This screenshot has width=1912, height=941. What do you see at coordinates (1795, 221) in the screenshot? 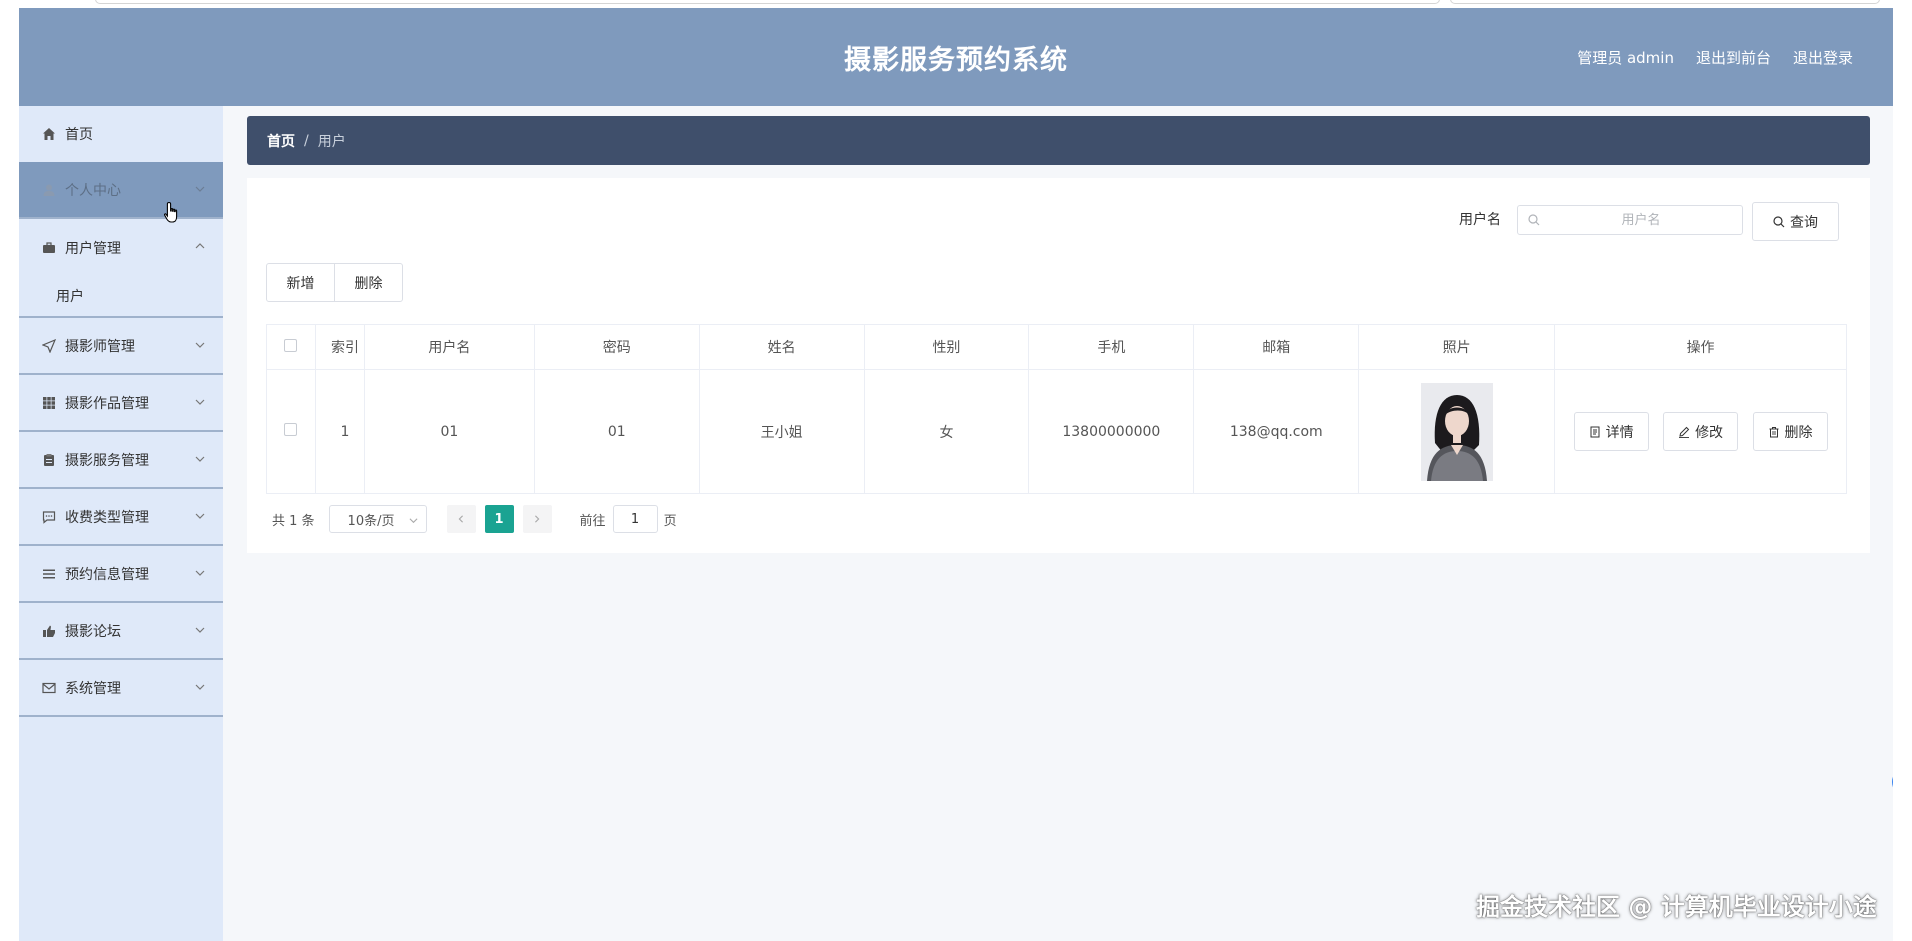
I see `query-button: 查询` at bounding box center [1795, 221].